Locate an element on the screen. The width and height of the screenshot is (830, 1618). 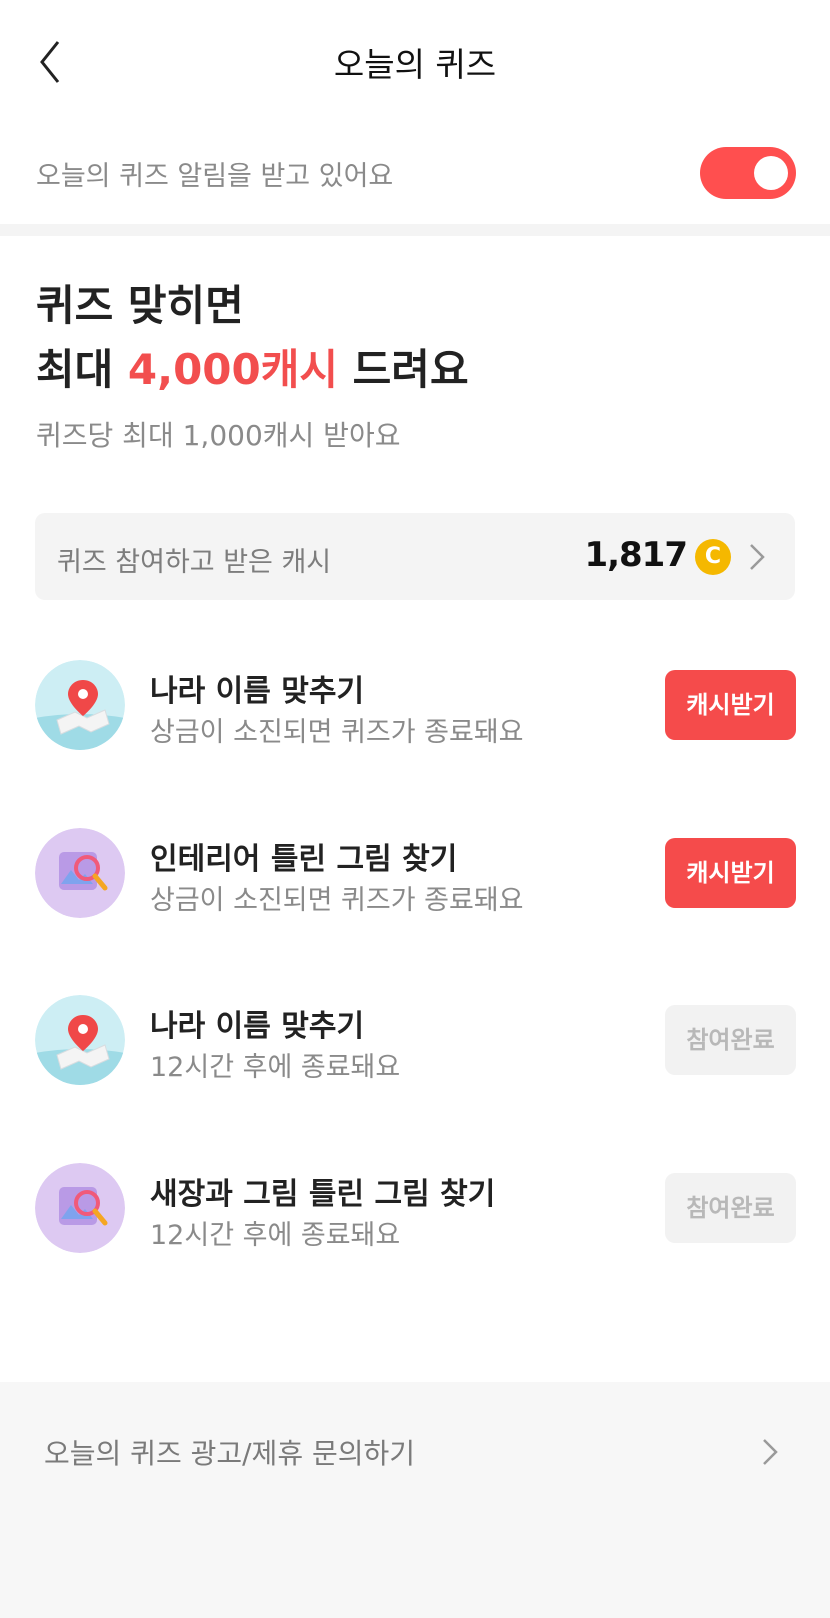
quiz-title: 인테리어 틀린 그림 찾기 is located at coordinates (304, 859).